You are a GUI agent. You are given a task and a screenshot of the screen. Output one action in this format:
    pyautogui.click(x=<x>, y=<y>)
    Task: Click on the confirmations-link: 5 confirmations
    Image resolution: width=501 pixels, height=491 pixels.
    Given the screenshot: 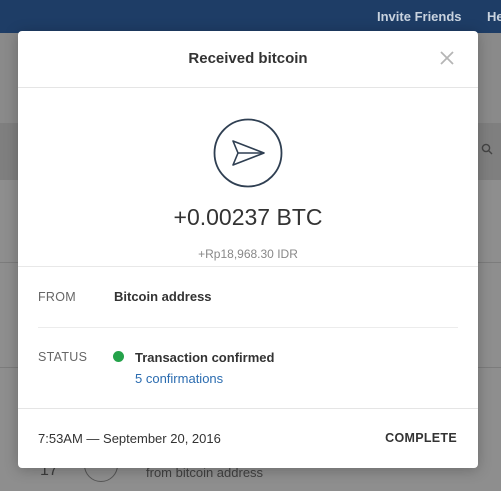 What is the action you would take?
    pyautogui.click(x=179, y=378)
    